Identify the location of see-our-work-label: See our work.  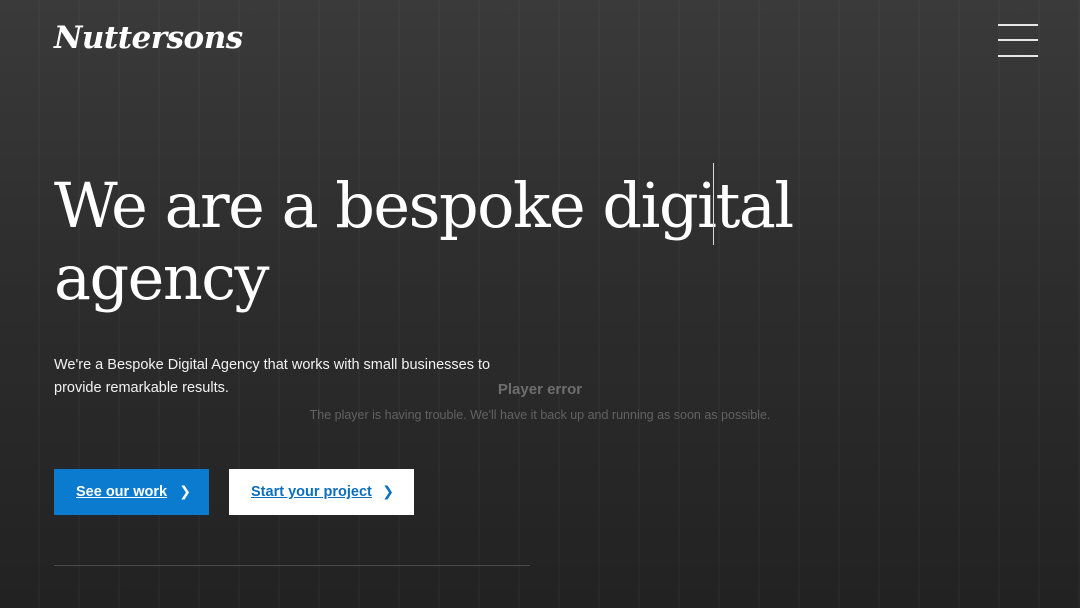
(122, 492).